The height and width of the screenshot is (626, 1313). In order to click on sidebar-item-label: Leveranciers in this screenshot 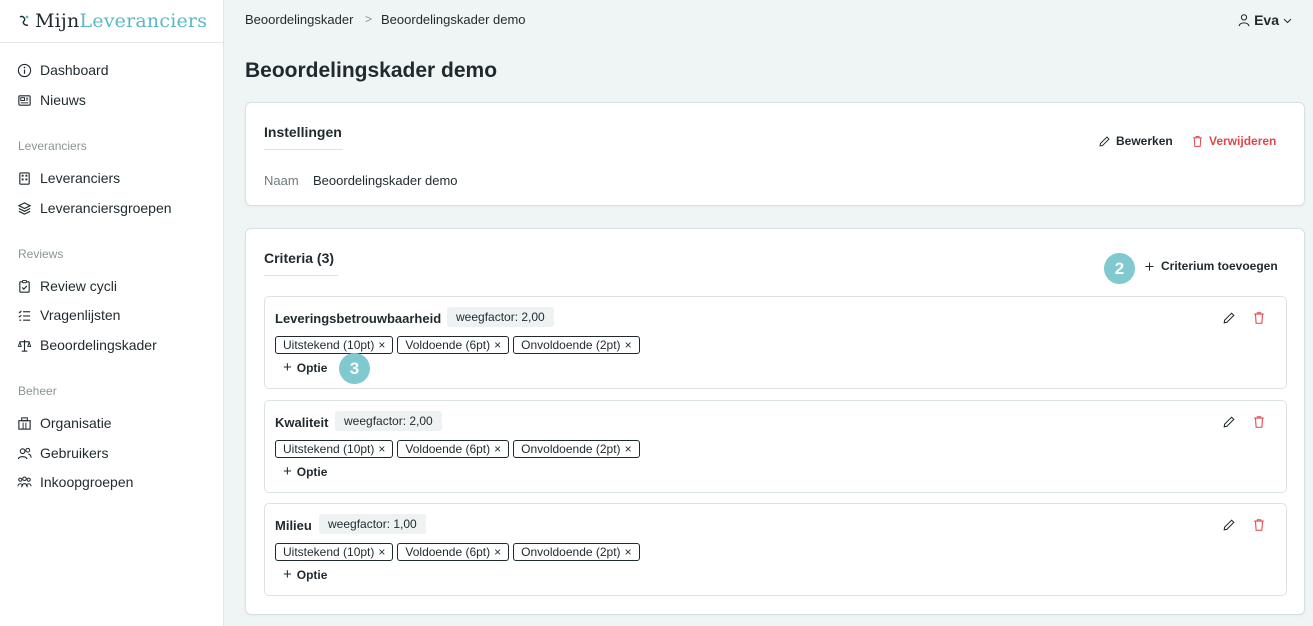, I will do `click(80, 178)`.